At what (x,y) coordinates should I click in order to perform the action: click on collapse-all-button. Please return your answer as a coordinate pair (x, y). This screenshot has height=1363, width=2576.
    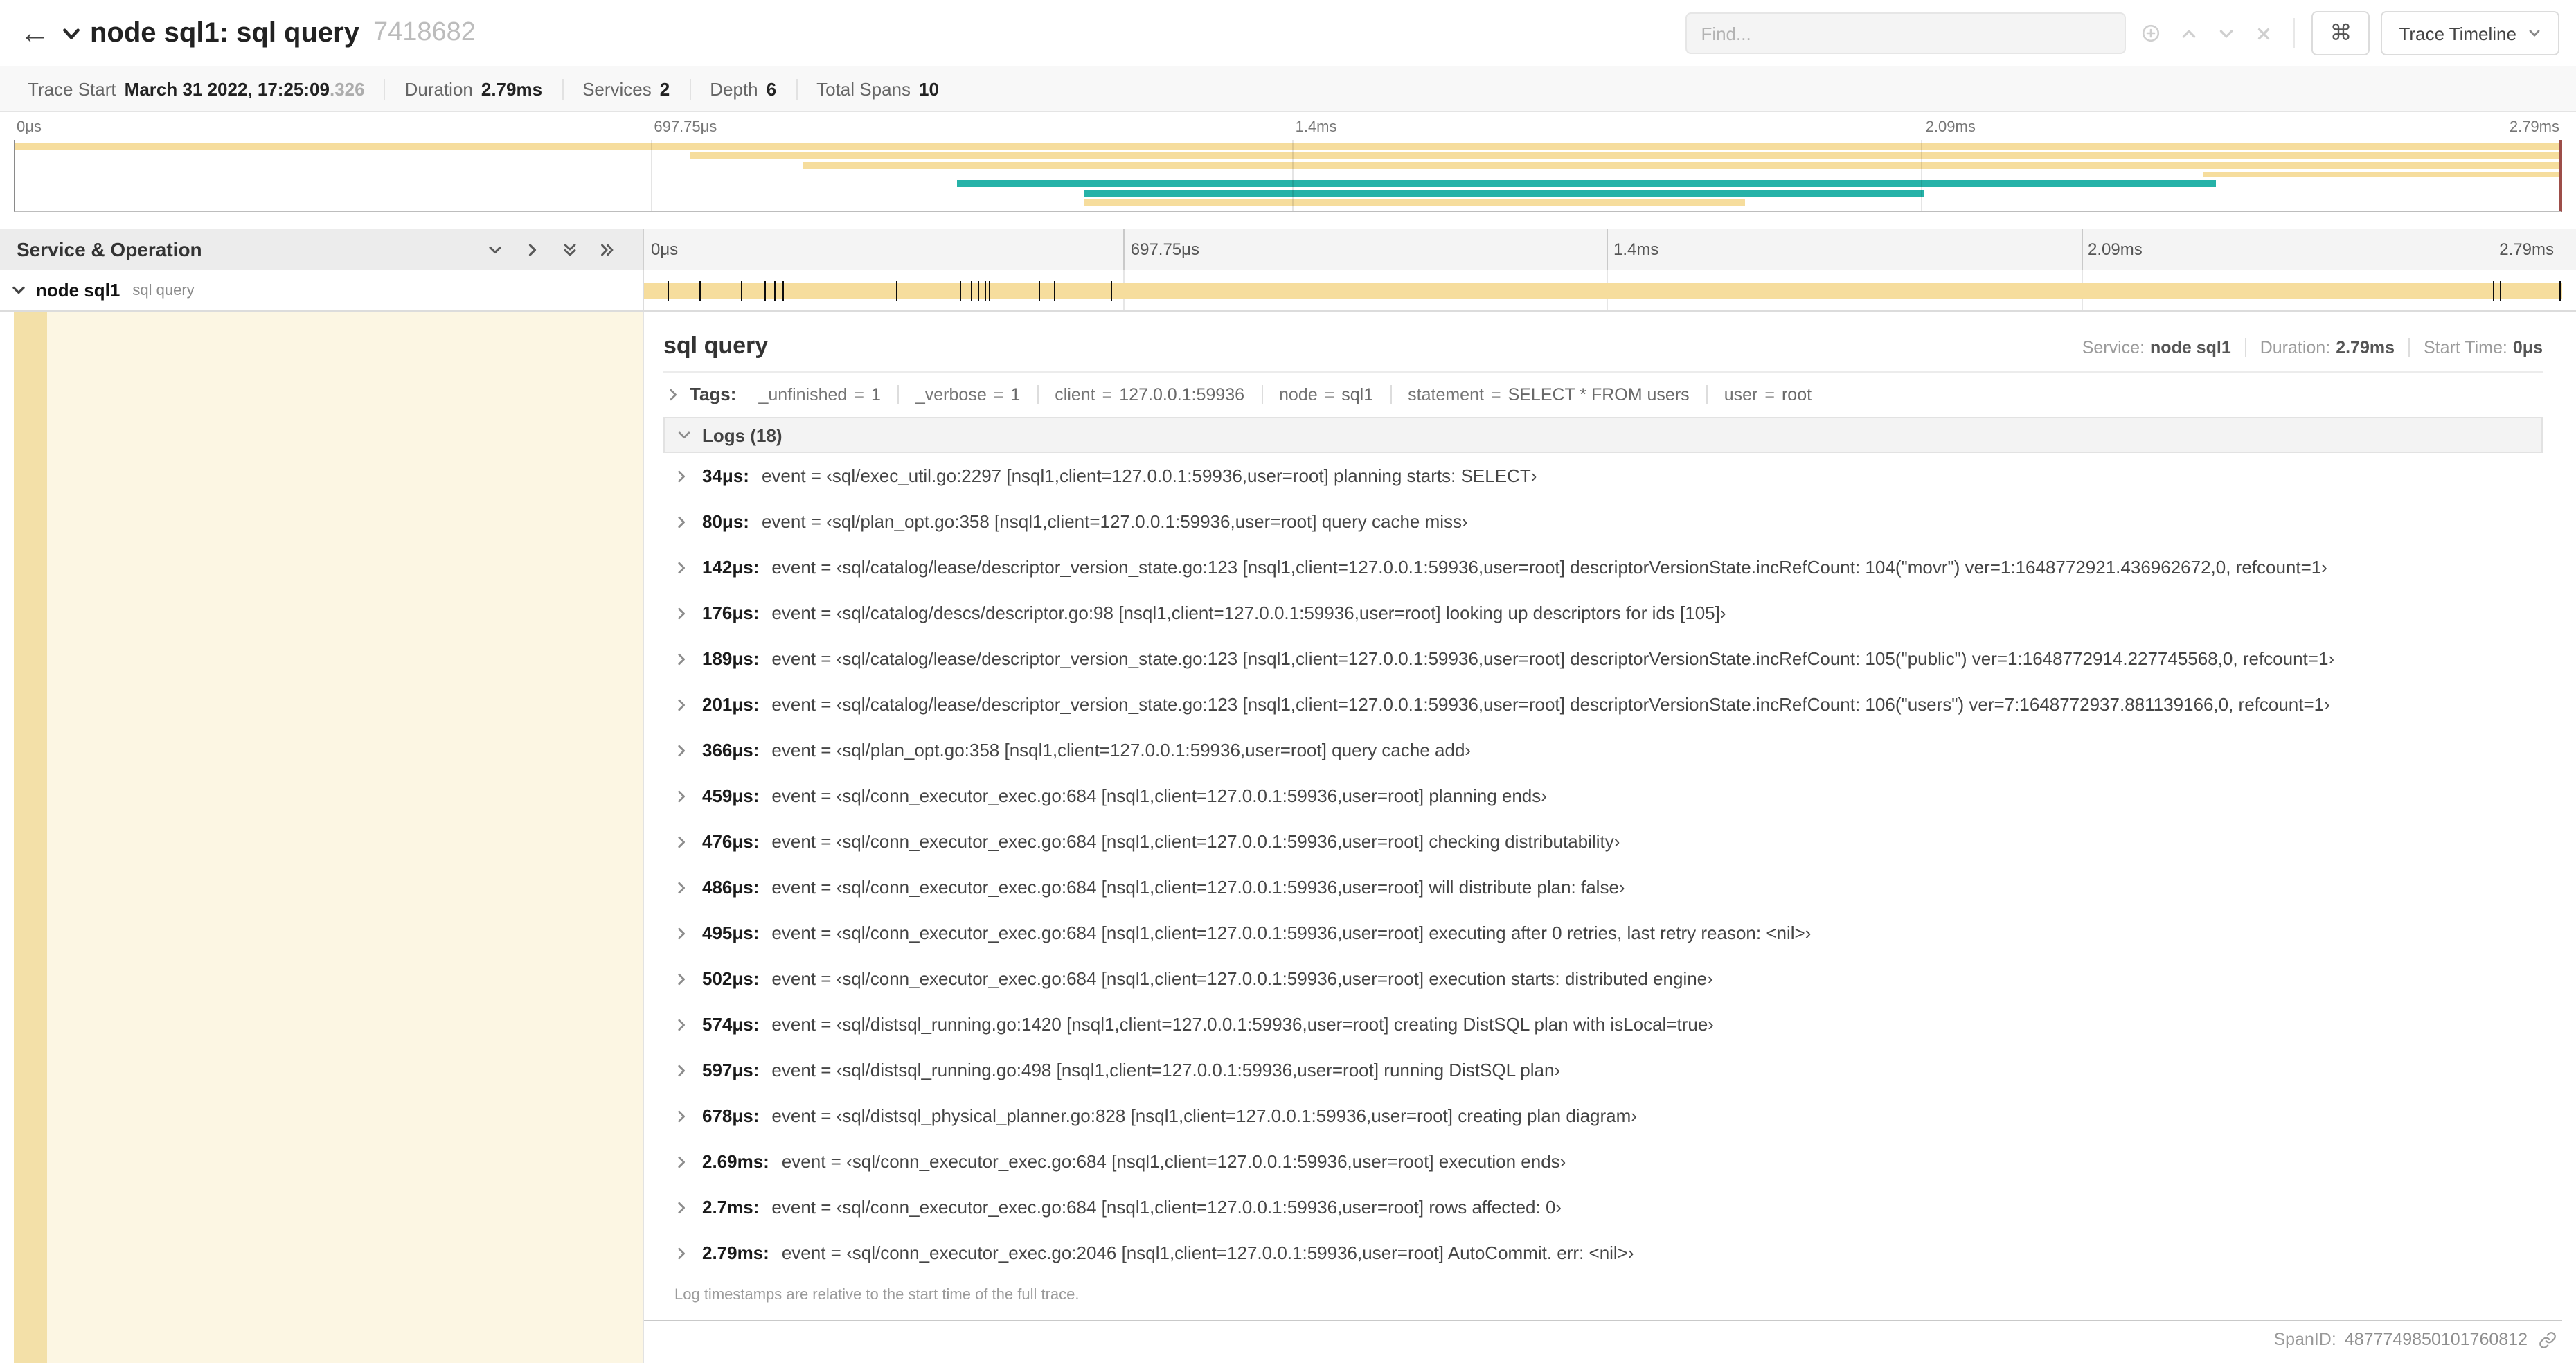
    Looking at the image, I should click on (570, 250).